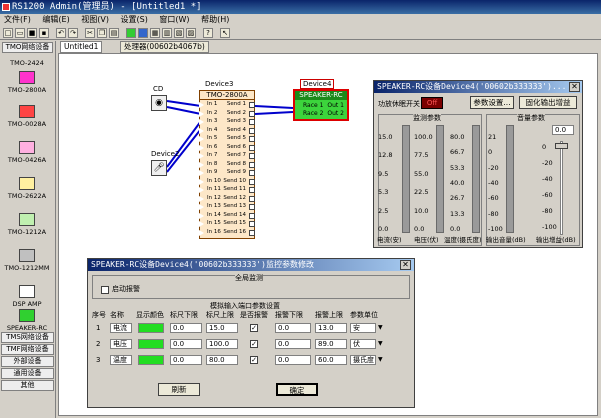  Describe the element at coordinates (222, 360) in the screenshot. I see `row-scale-high-field: 80.0` at that location.